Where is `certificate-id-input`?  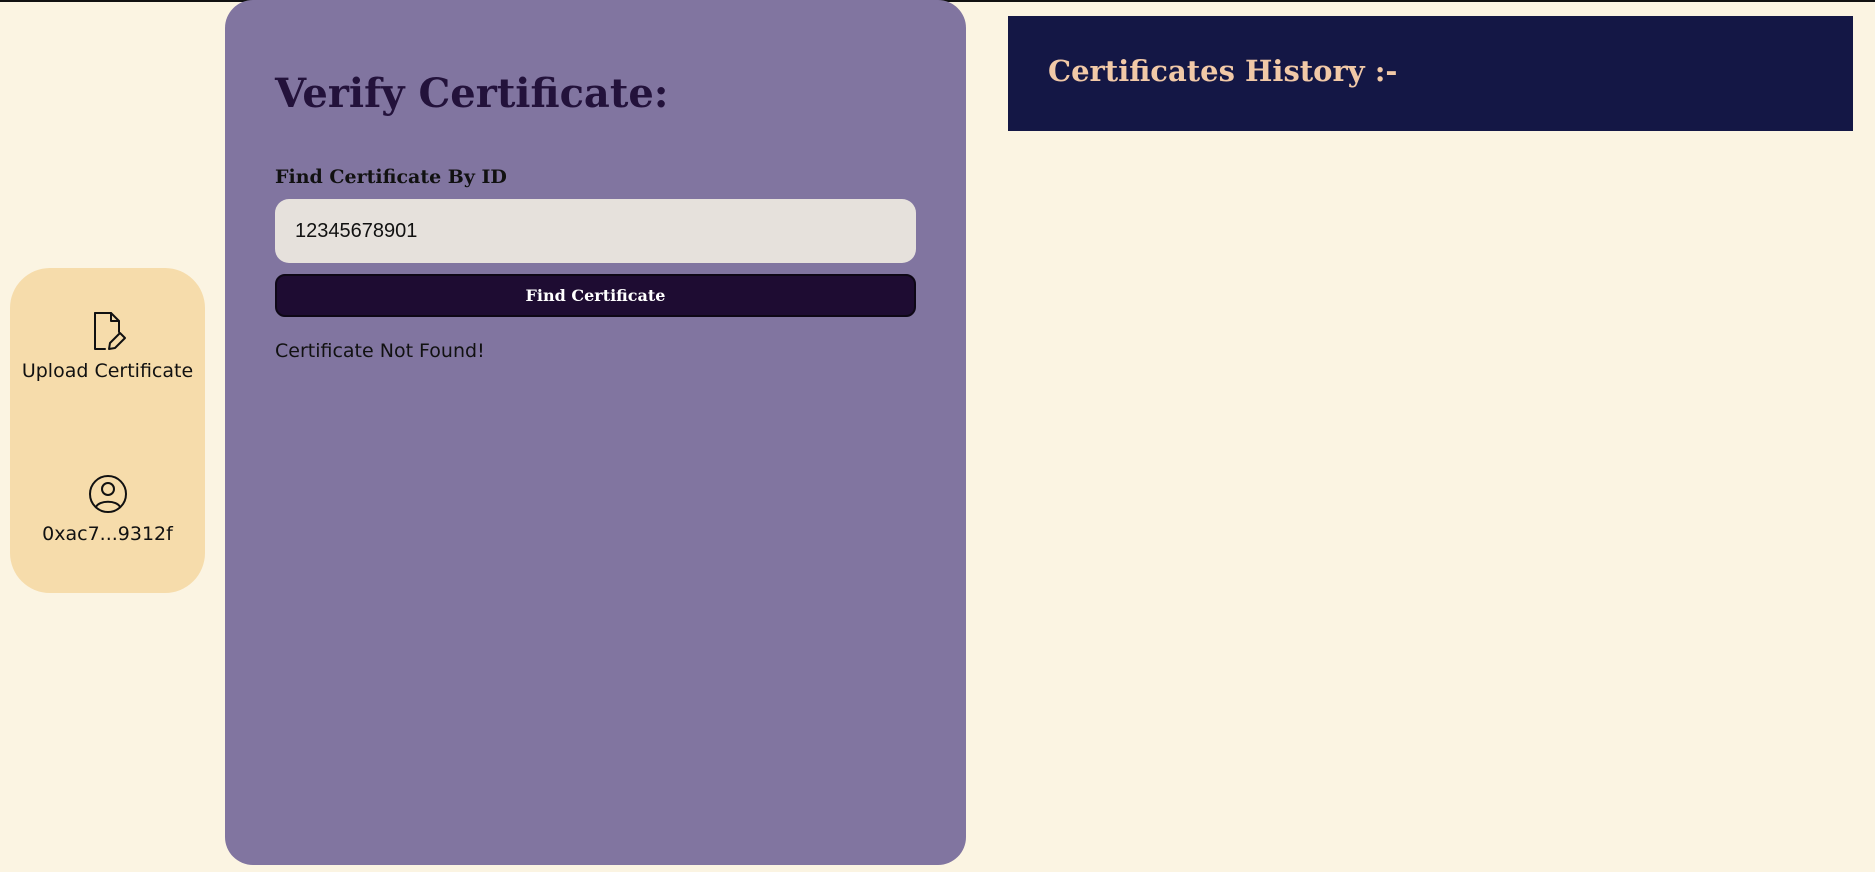
certificate-id-input is located at coordinates (595, 231).